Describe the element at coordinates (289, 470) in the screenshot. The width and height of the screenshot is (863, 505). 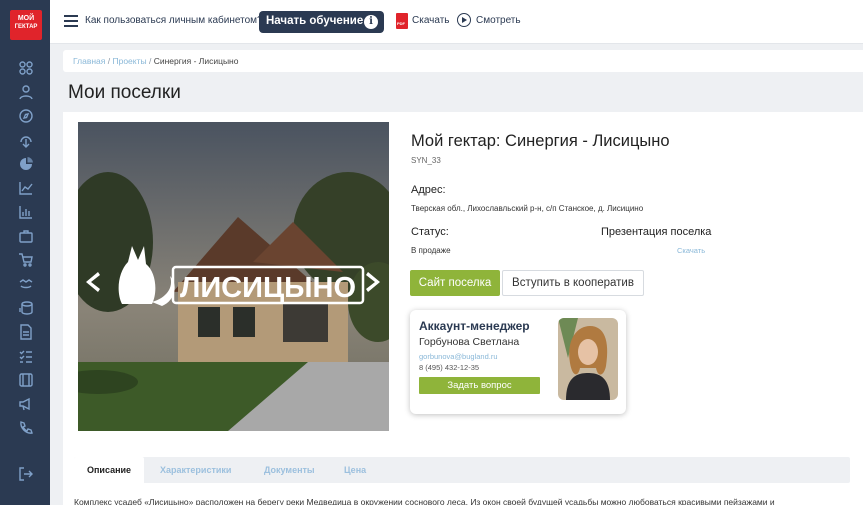
I see `tab-documents: Документы` at that location.